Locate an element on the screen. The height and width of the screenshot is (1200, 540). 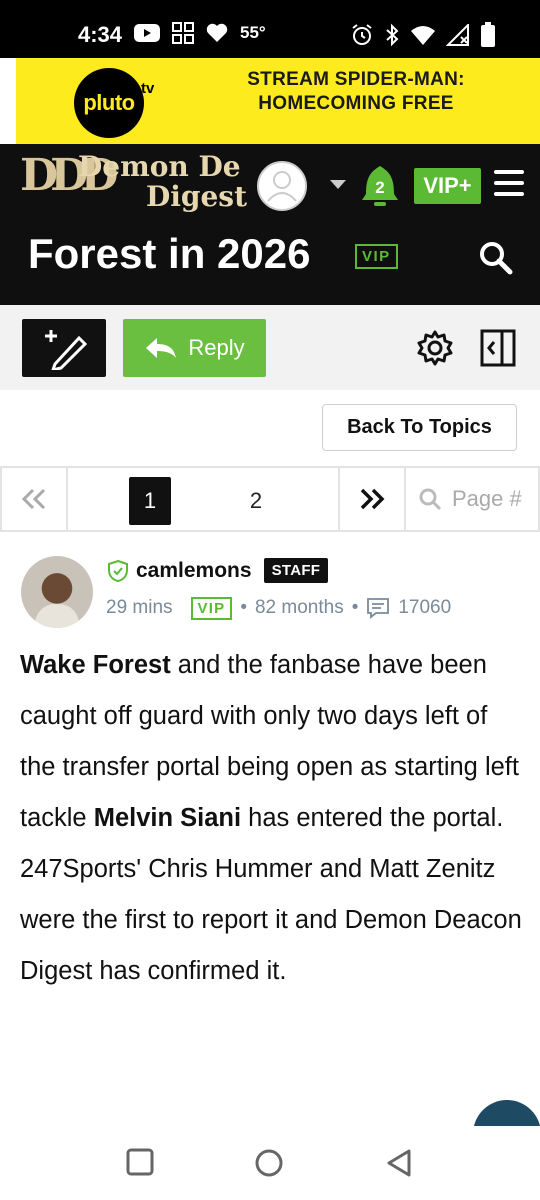
double-chevron-left-icon is located at coordinates (33, 499).